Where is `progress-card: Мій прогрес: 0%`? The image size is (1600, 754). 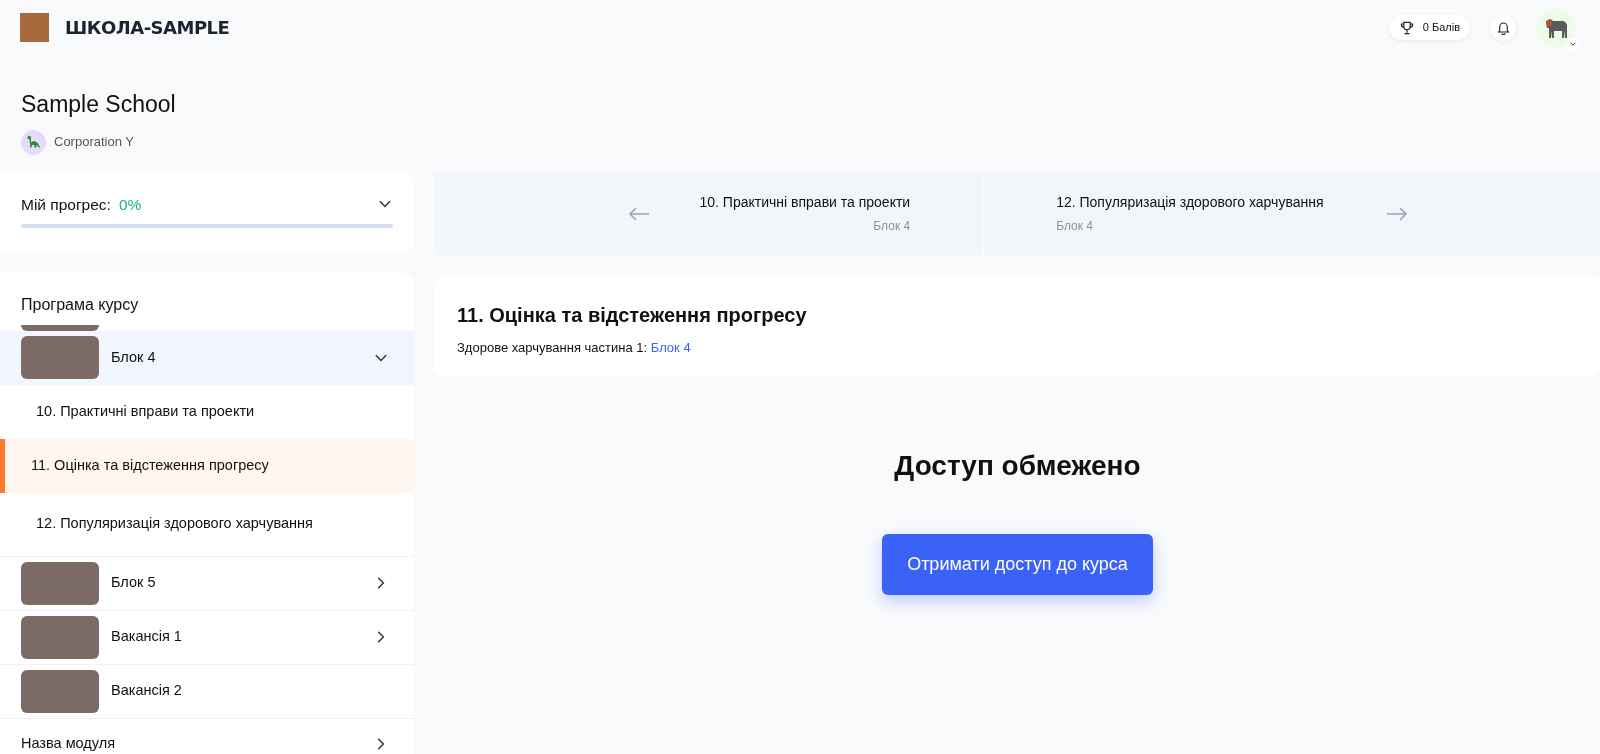 progress-card: Мій прогрес: 0% is located at coordinates (207, 212).